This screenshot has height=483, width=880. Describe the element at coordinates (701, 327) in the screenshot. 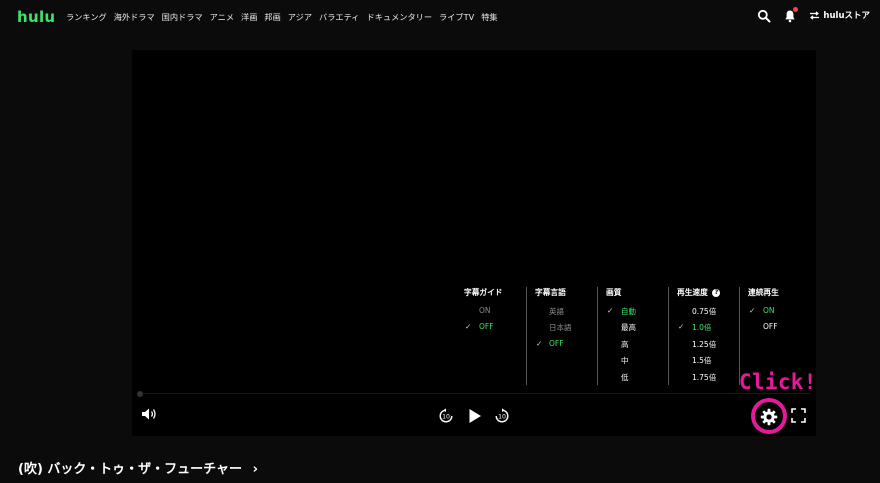

I see `speed-1-0-option: 1.0倍` at that location.